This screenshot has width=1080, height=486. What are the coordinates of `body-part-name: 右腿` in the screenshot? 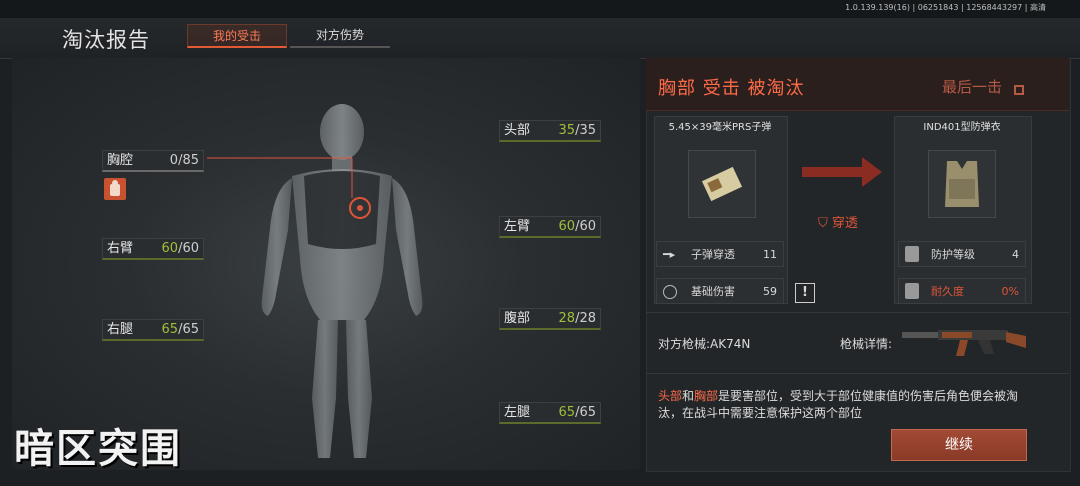 It's located at (120, 329).